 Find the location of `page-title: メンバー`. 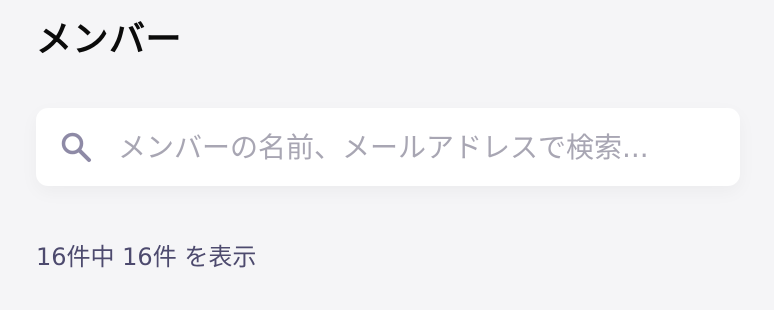

page-title: メンバー is located at coordinates (109, 39).